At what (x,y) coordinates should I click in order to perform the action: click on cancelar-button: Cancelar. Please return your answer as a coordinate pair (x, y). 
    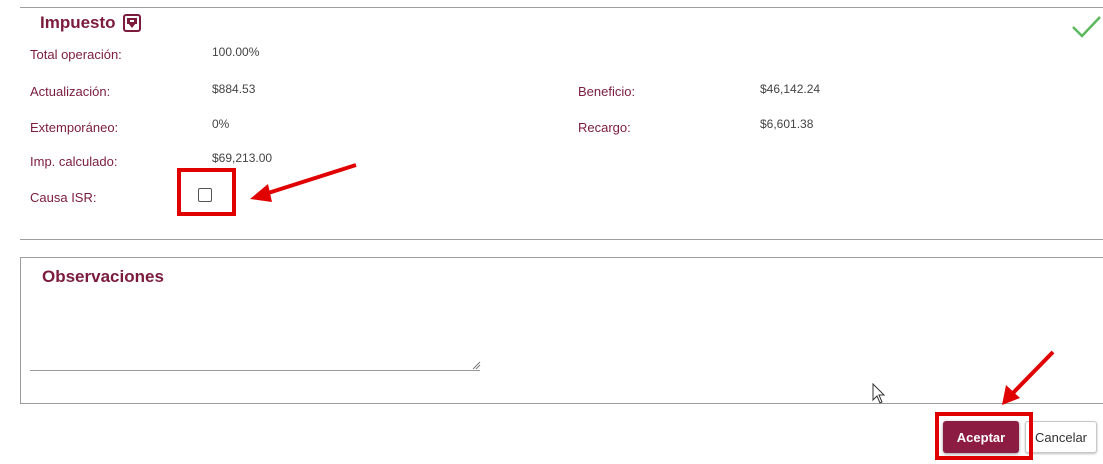
    Looking at the image, I should click on (1061, 437).